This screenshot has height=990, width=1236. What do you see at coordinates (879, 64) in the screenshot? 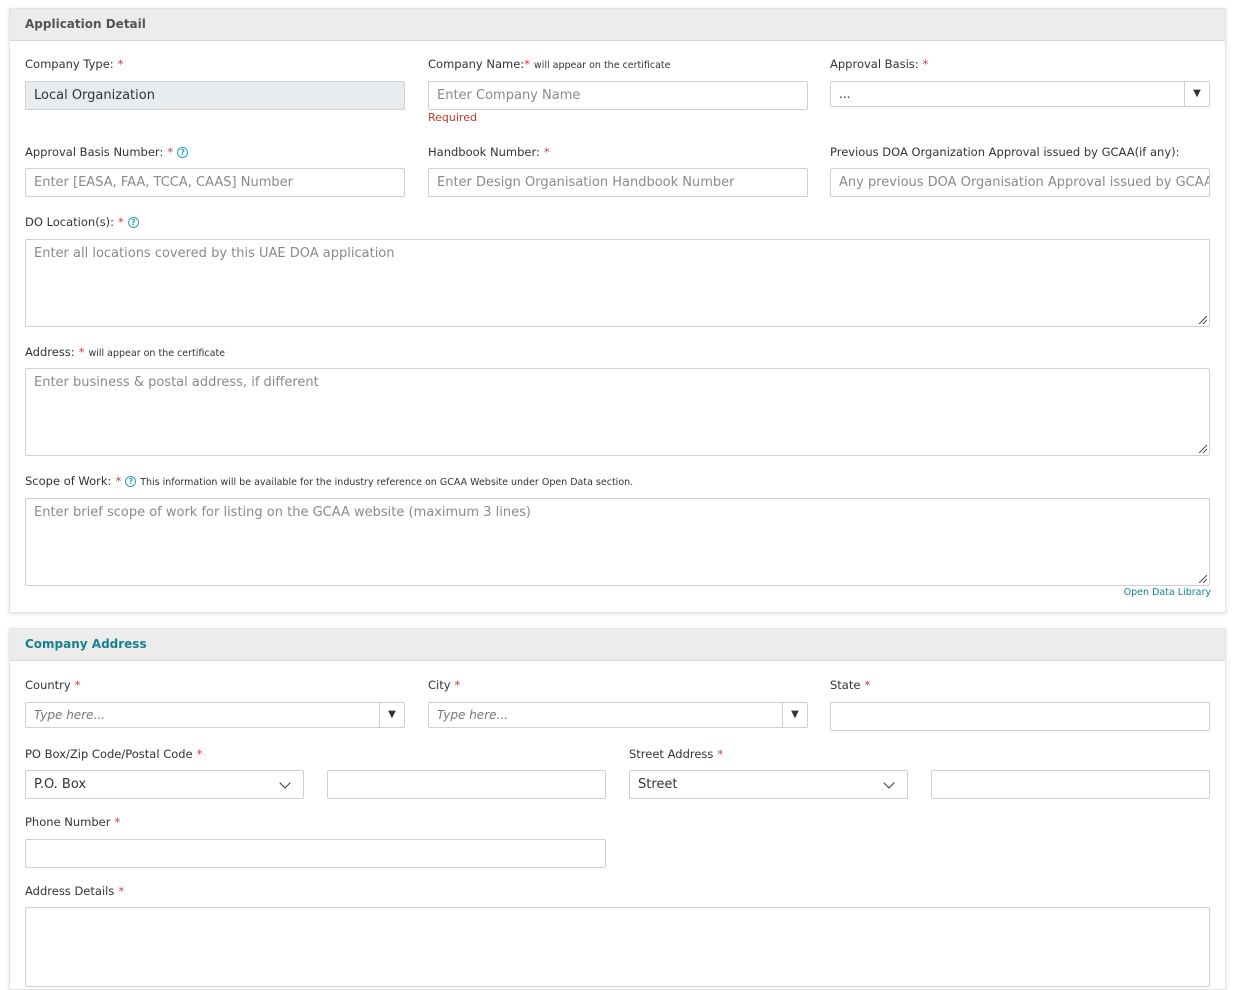
I see `approval-basis-label: Approval Basis: *` at bounding box center [879, 64].